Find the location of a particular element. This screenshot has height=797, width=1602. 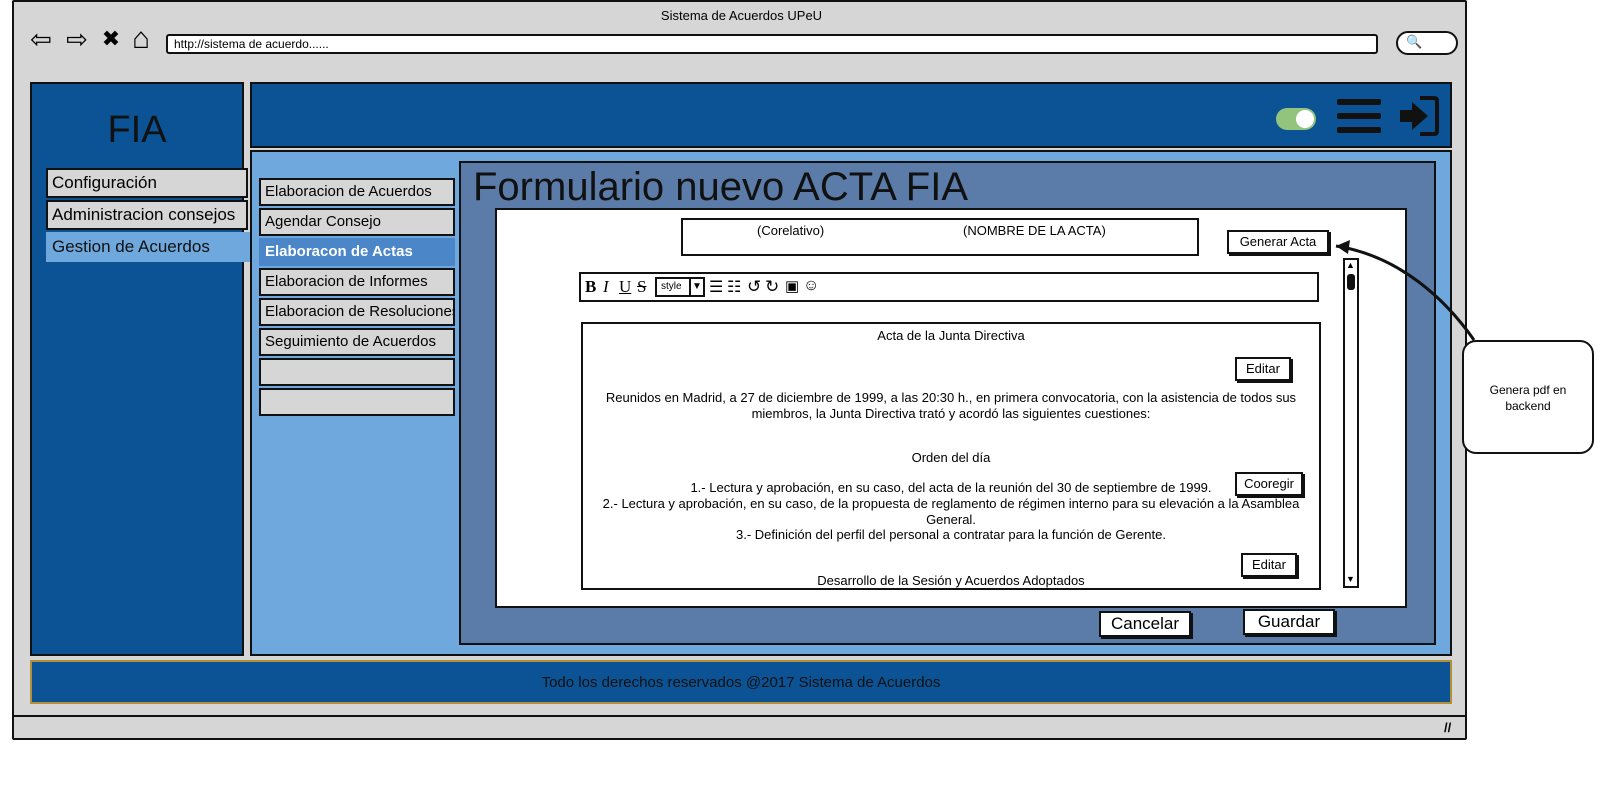

underline-button: U is located at coordinates (625, 287).